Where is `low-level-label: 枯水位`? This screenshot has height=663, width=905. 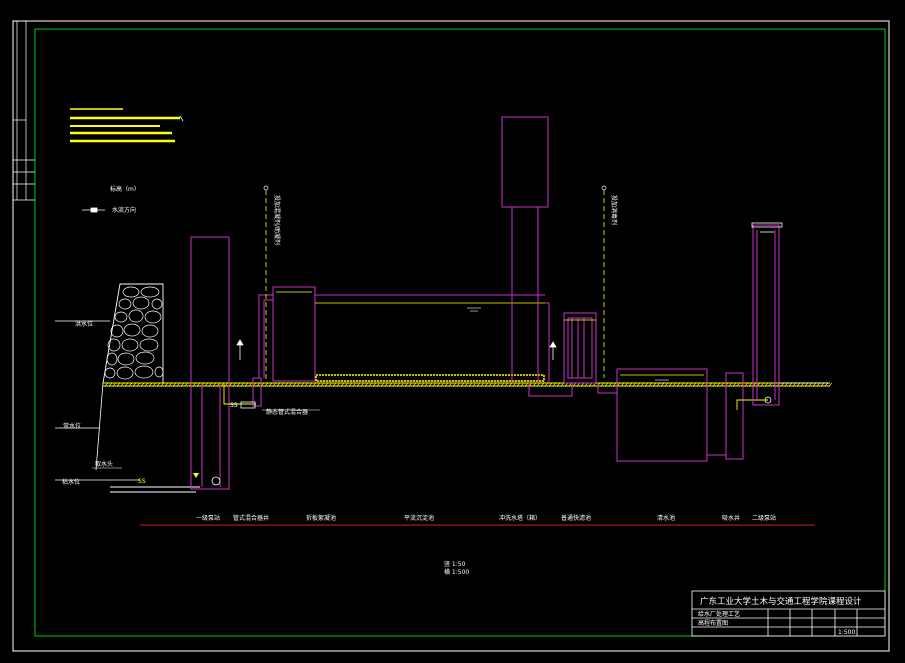 low-level-label: 枯水位 is located at coordinates (71, 482).